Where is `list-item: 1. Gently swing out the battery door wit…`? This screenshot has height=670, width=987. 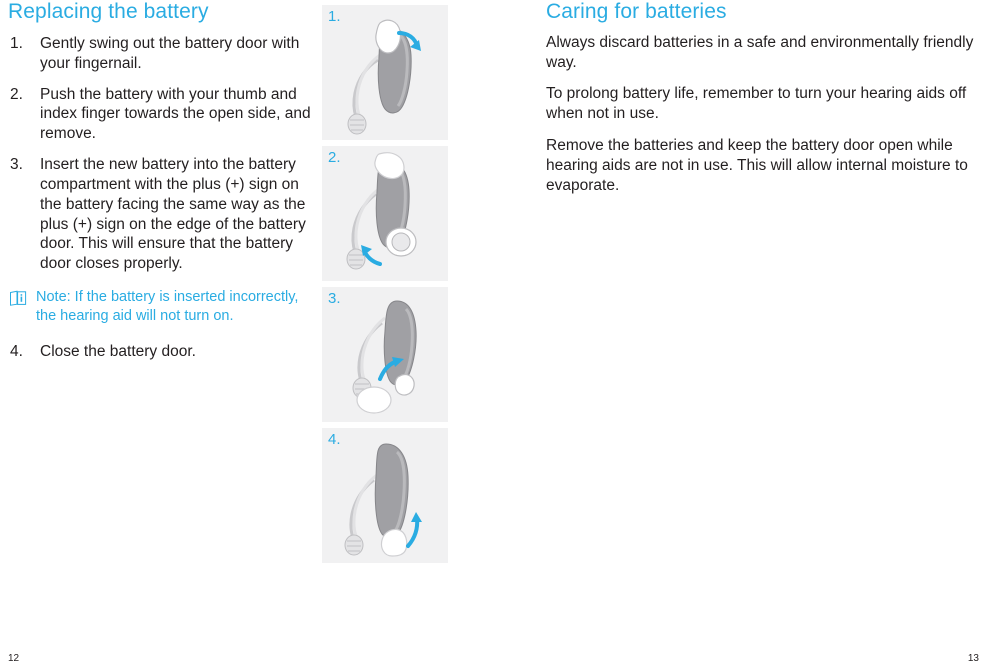 list-item: 1. Gently swing out the battery door wit… is located at coordinates (160, 54).